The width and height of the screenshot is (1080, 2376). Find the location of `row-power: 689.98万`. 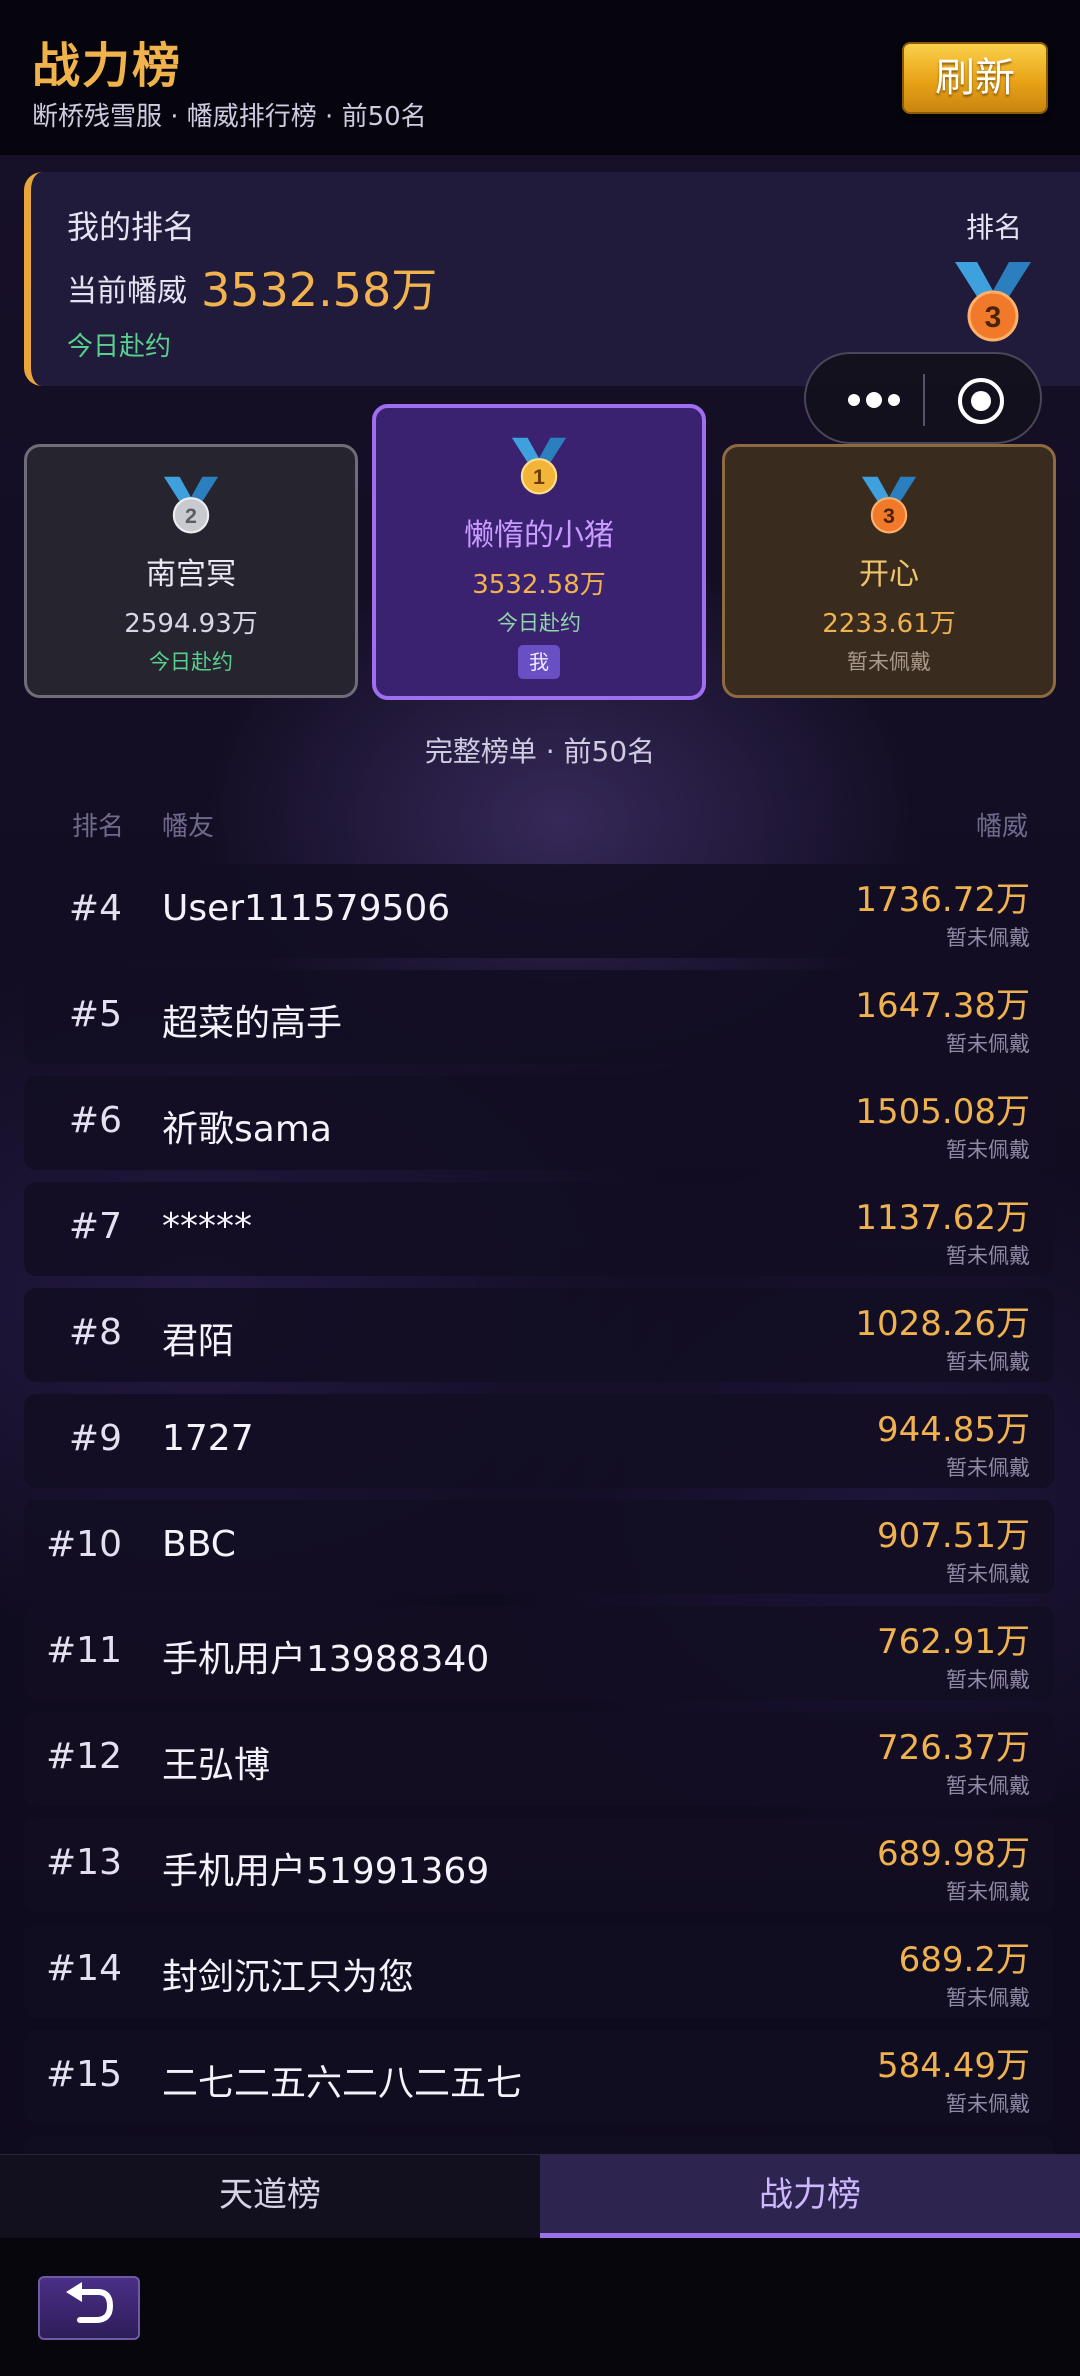

row-power: 689.98万 is located at coordinates (953, 1854).